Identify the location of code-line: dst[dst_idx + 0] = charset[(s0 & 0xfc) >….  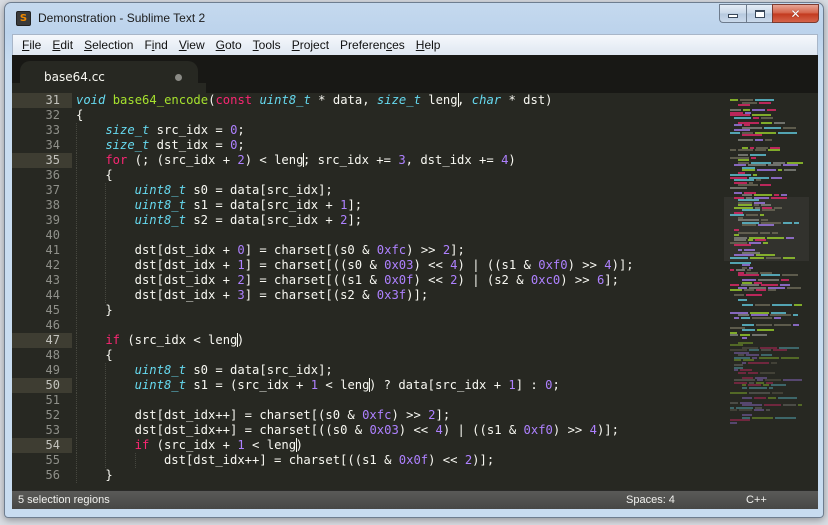
(397, 250).